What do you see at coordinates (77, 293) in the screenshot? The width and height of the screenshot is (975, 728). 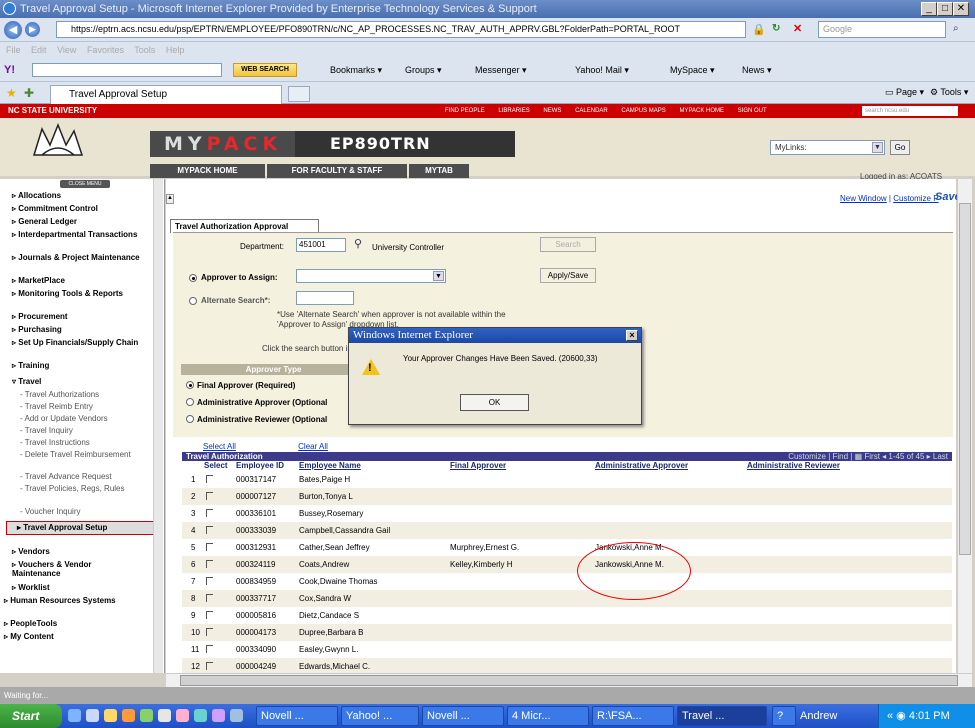 I see `menu-monitoring-tools-reports: ▹ Monitoring Tools & Reports` at bounding box center [77, 293].